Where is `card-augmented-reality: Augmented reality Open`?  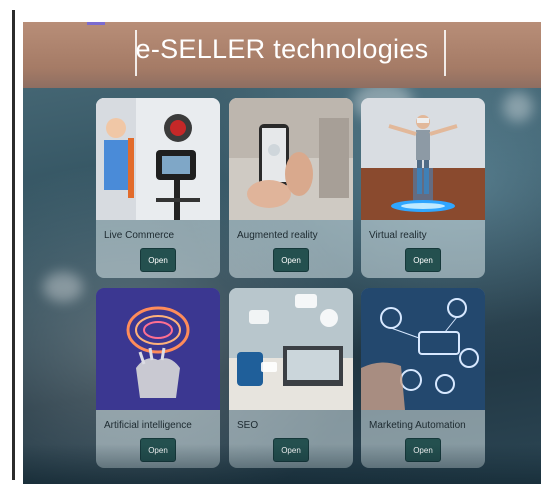 card-augmented-reality: Augmented reality Open is located at coordinates (291, 188).